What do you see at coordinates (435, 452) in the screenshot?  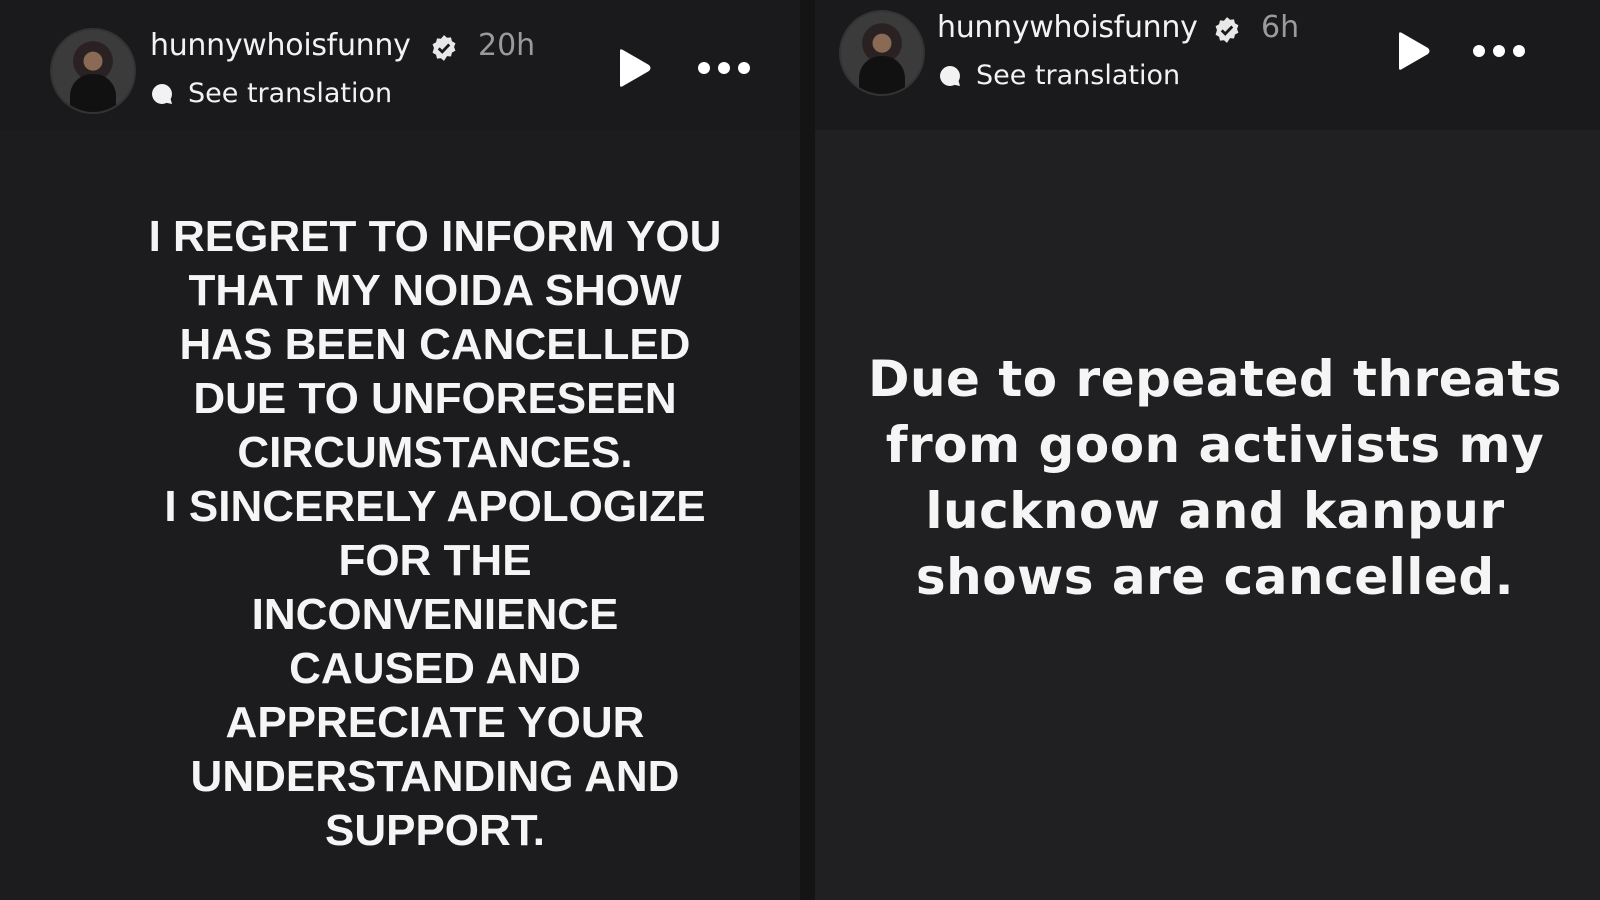 I see `message-line: CIRCUMSTANCES.` at bounding box center [435, 452].